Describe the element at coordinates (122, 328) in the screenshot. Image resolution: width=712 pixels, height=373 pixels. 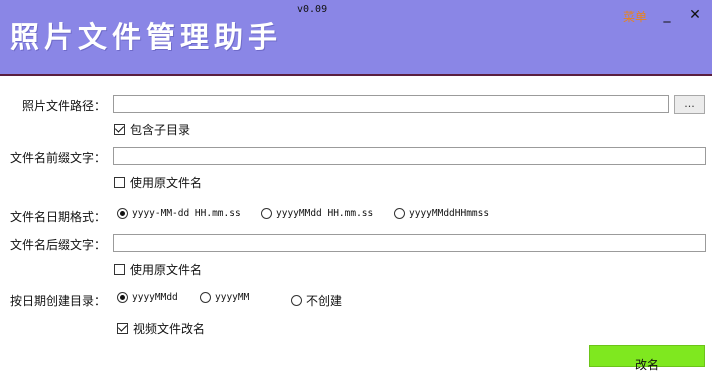
I see `video-rename-box` at that location.